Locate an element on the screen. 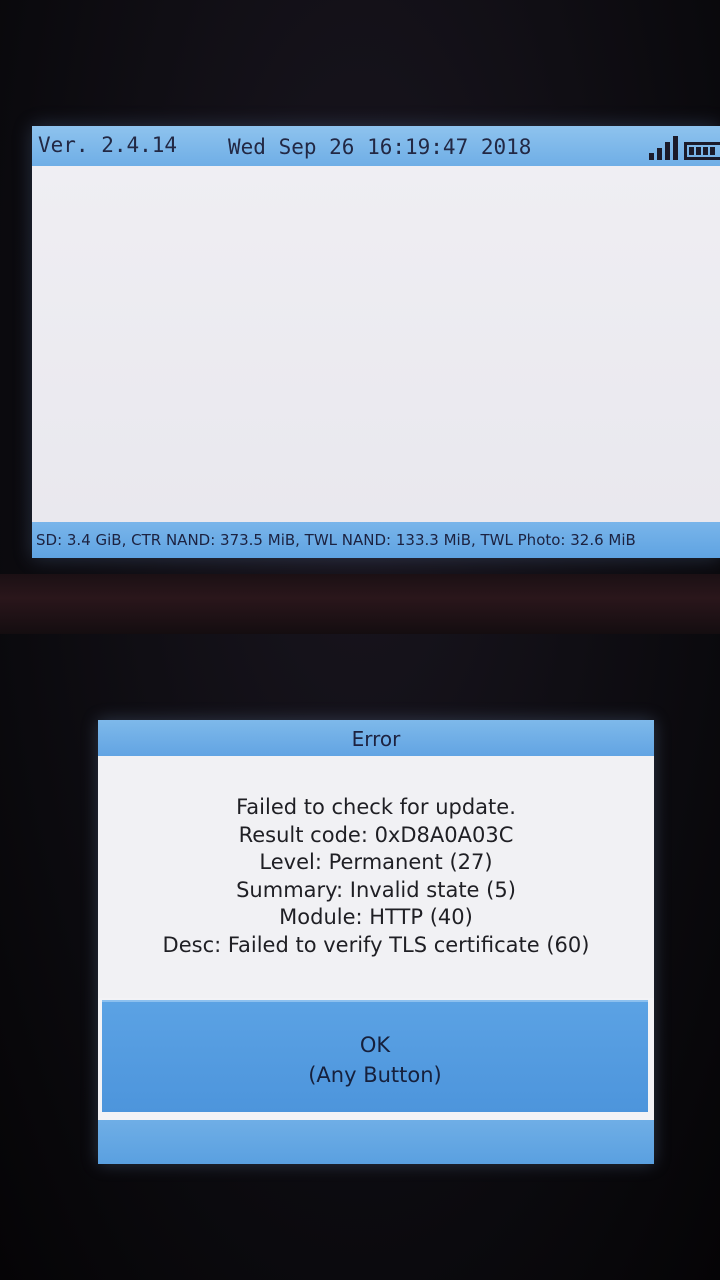 This screenshot has height=1280, width=720. battery-icon is located at coordinates (702, 151).